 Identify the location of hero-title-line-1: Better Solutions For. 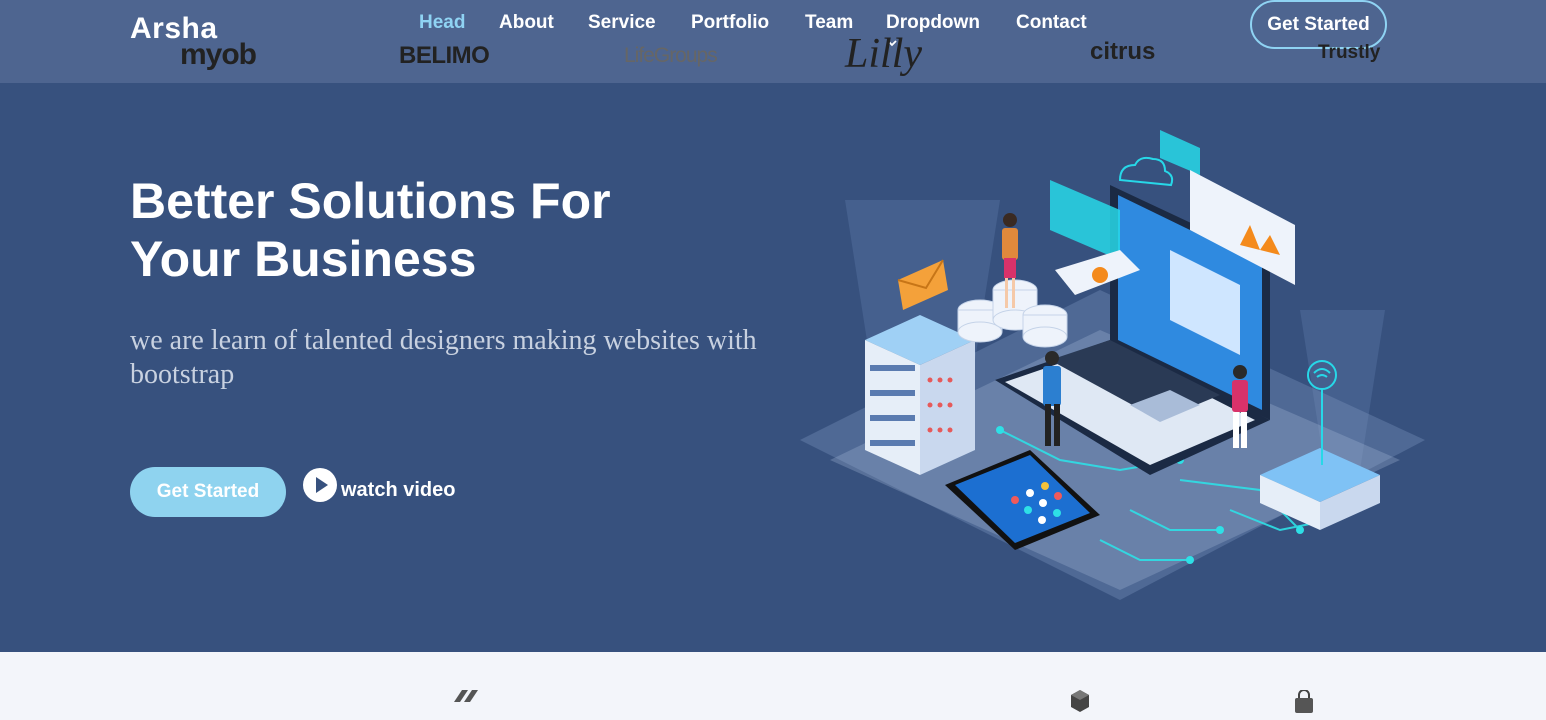
(370, 201).